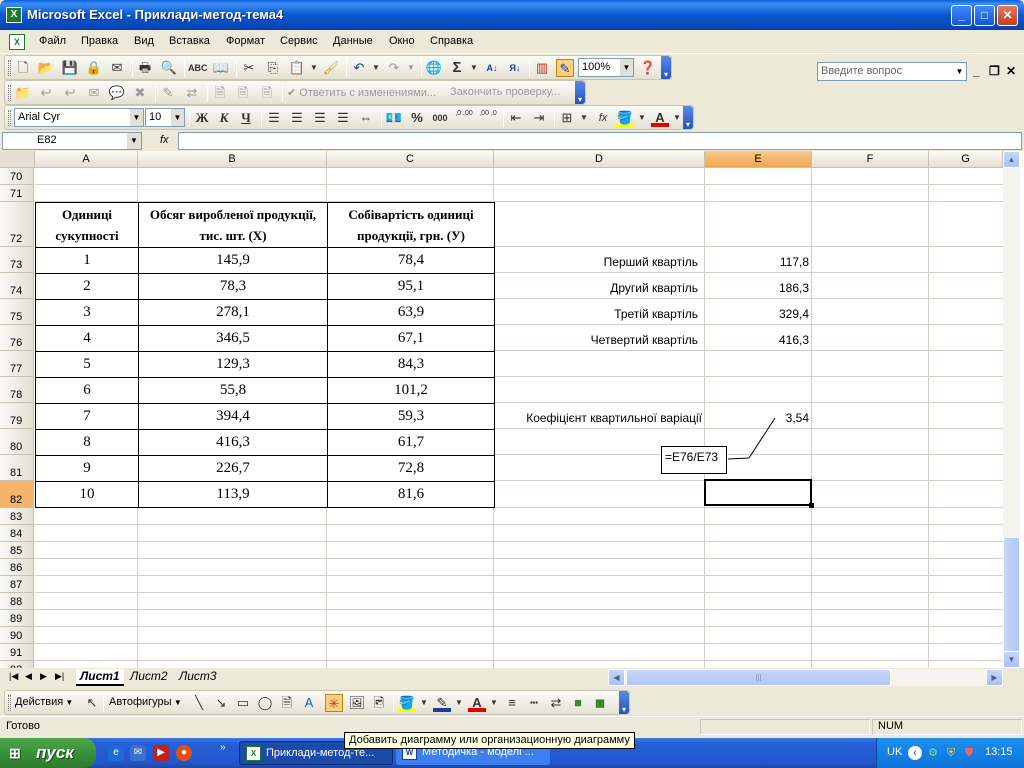  Describe the element at coordinates (411, 225) in the screenshot. I see `table-header-cell: Собівартість одиниці продукції, грн. (У)` at that location.